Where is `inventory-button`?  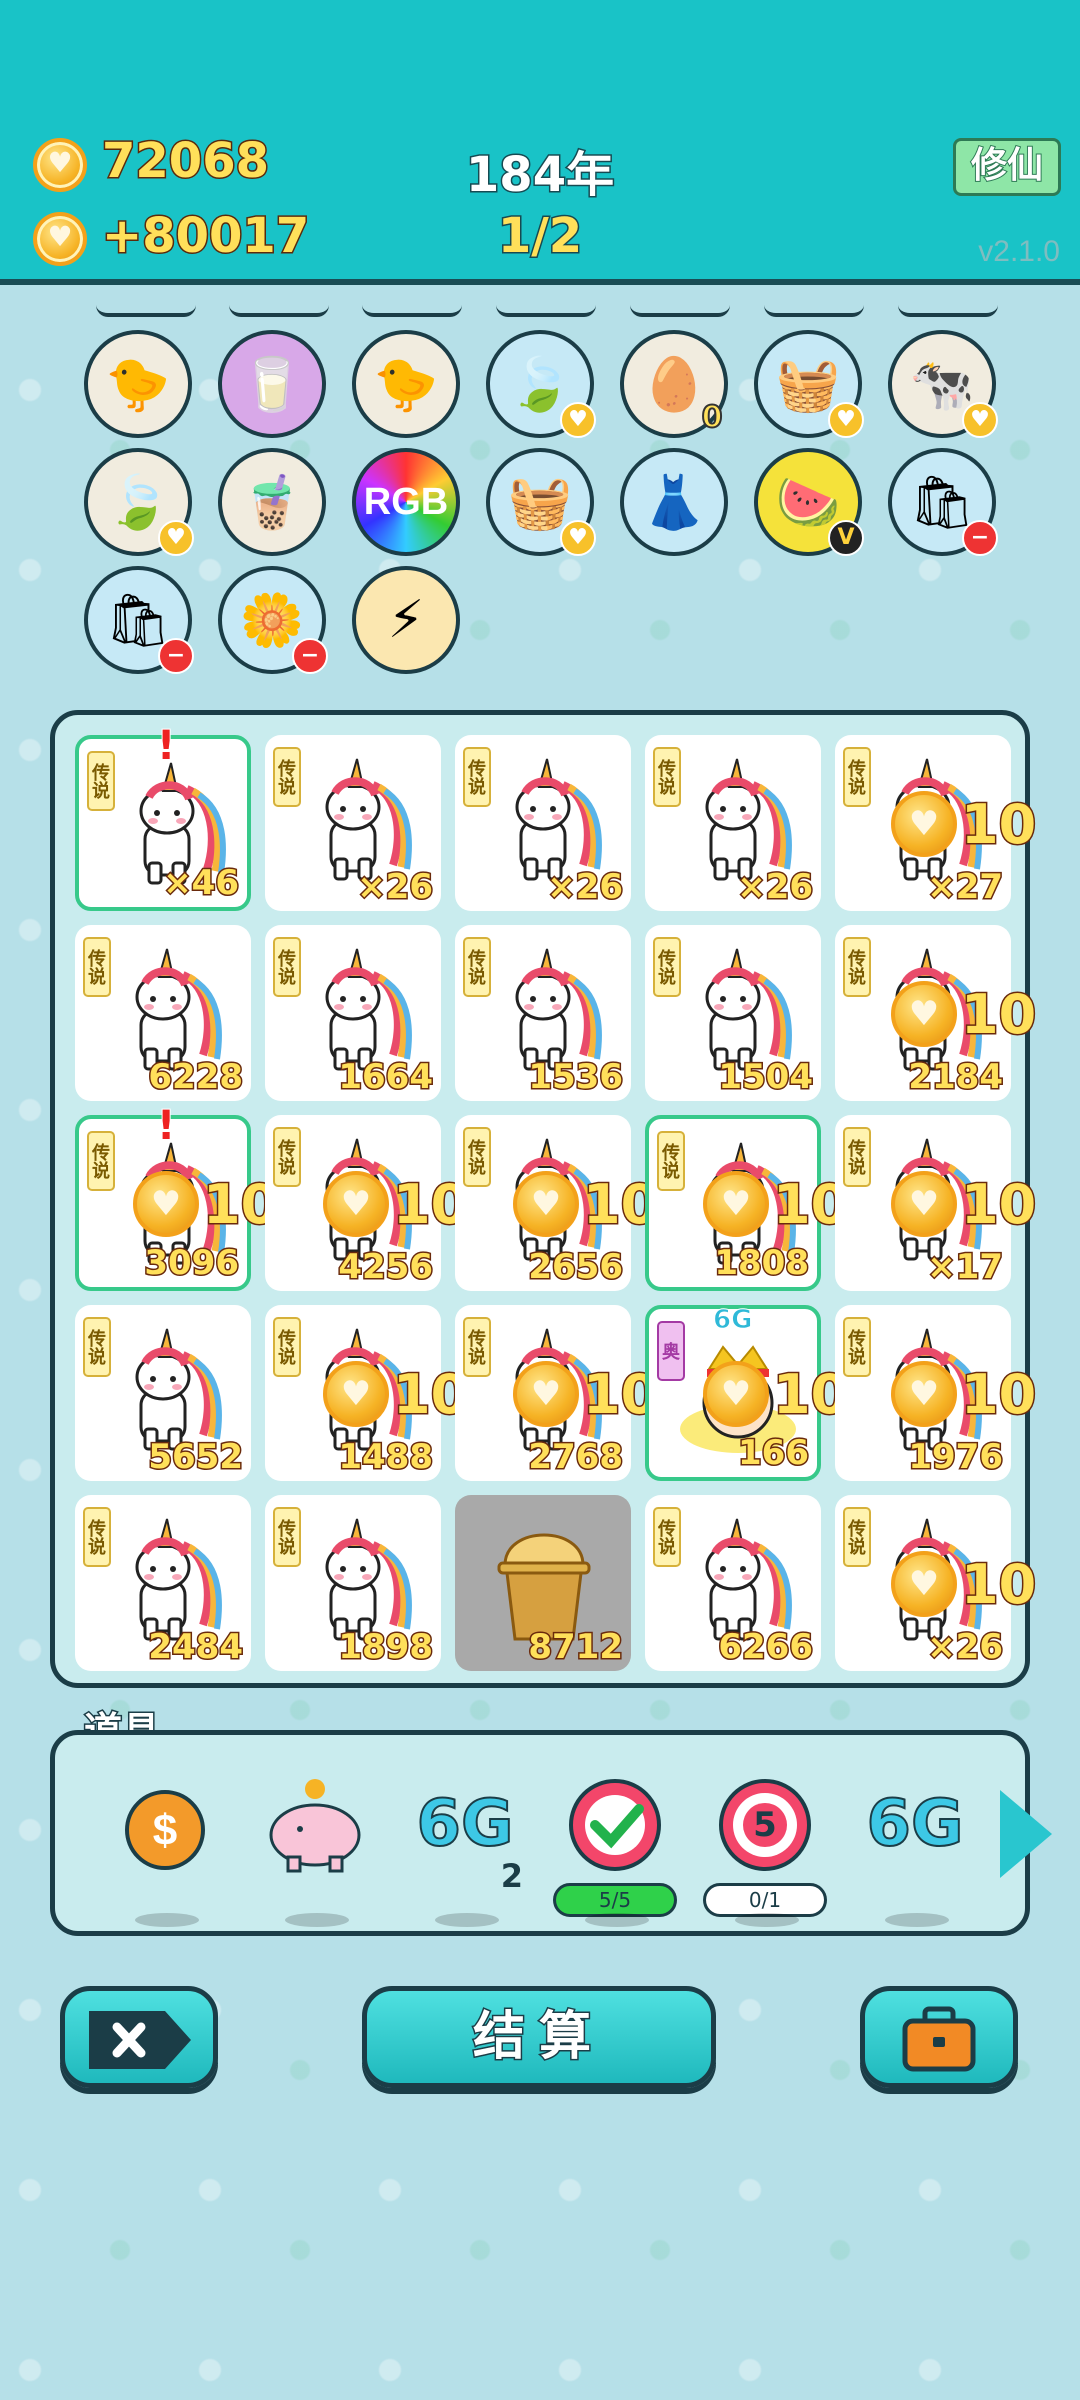 inventory-button is located at coordinates (939, 2037).